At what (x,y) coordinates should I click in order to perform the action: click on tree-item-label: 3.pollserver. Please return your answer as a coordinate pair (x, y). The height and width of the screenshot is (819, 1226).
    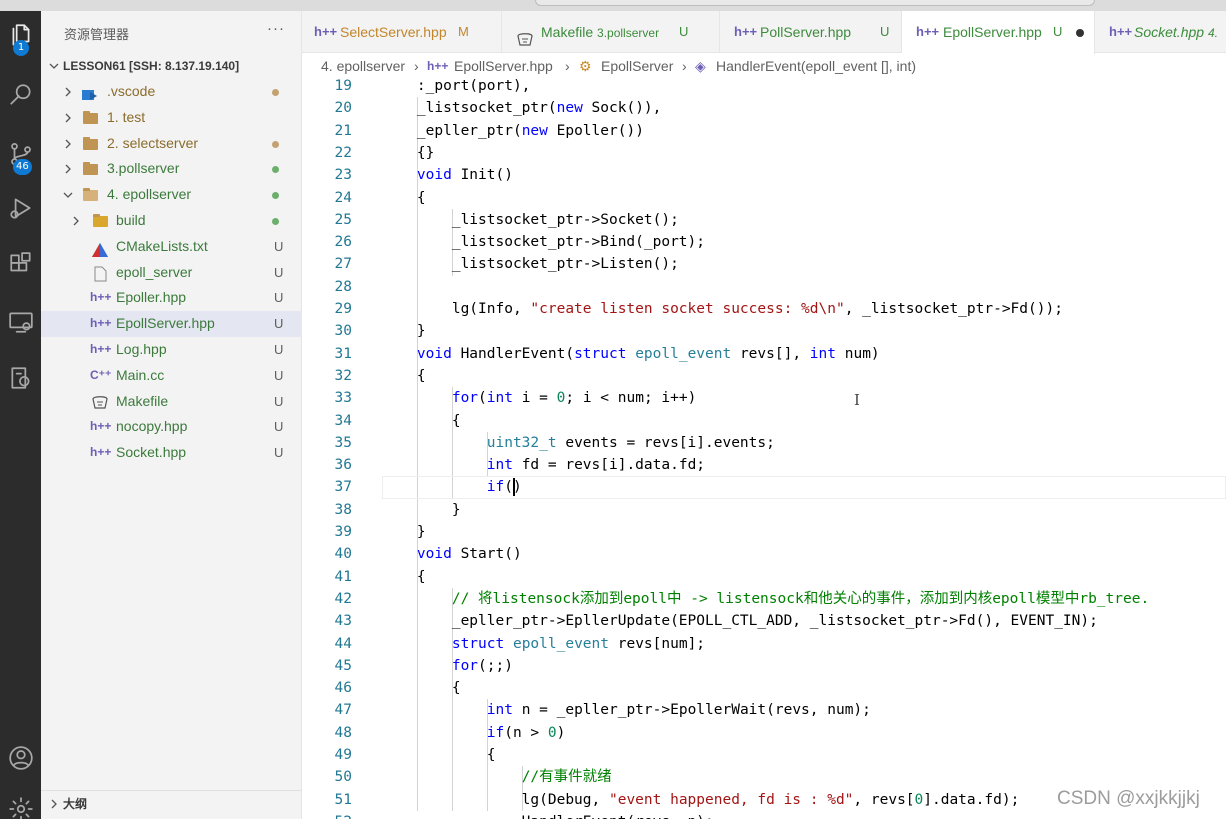
    Looking at the image, I should click on (143, 168).